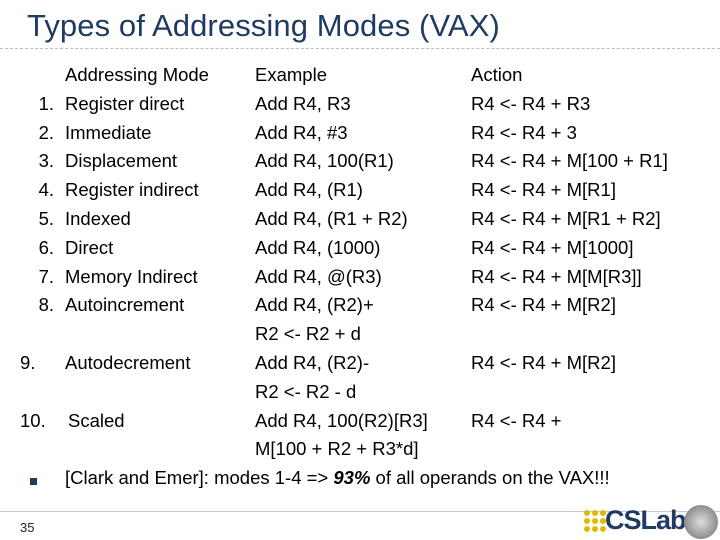  I want to click on row-mode: Autoincrement, so click(125, 304).